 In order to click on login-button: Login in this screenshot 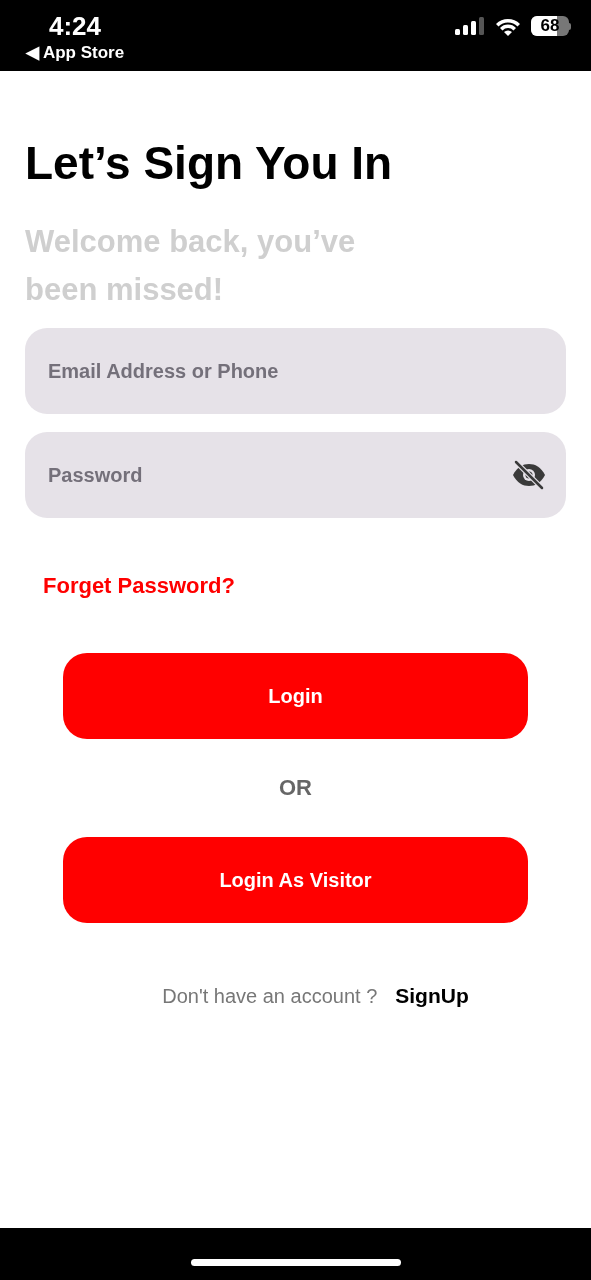, I will do `click(295, 696)`.